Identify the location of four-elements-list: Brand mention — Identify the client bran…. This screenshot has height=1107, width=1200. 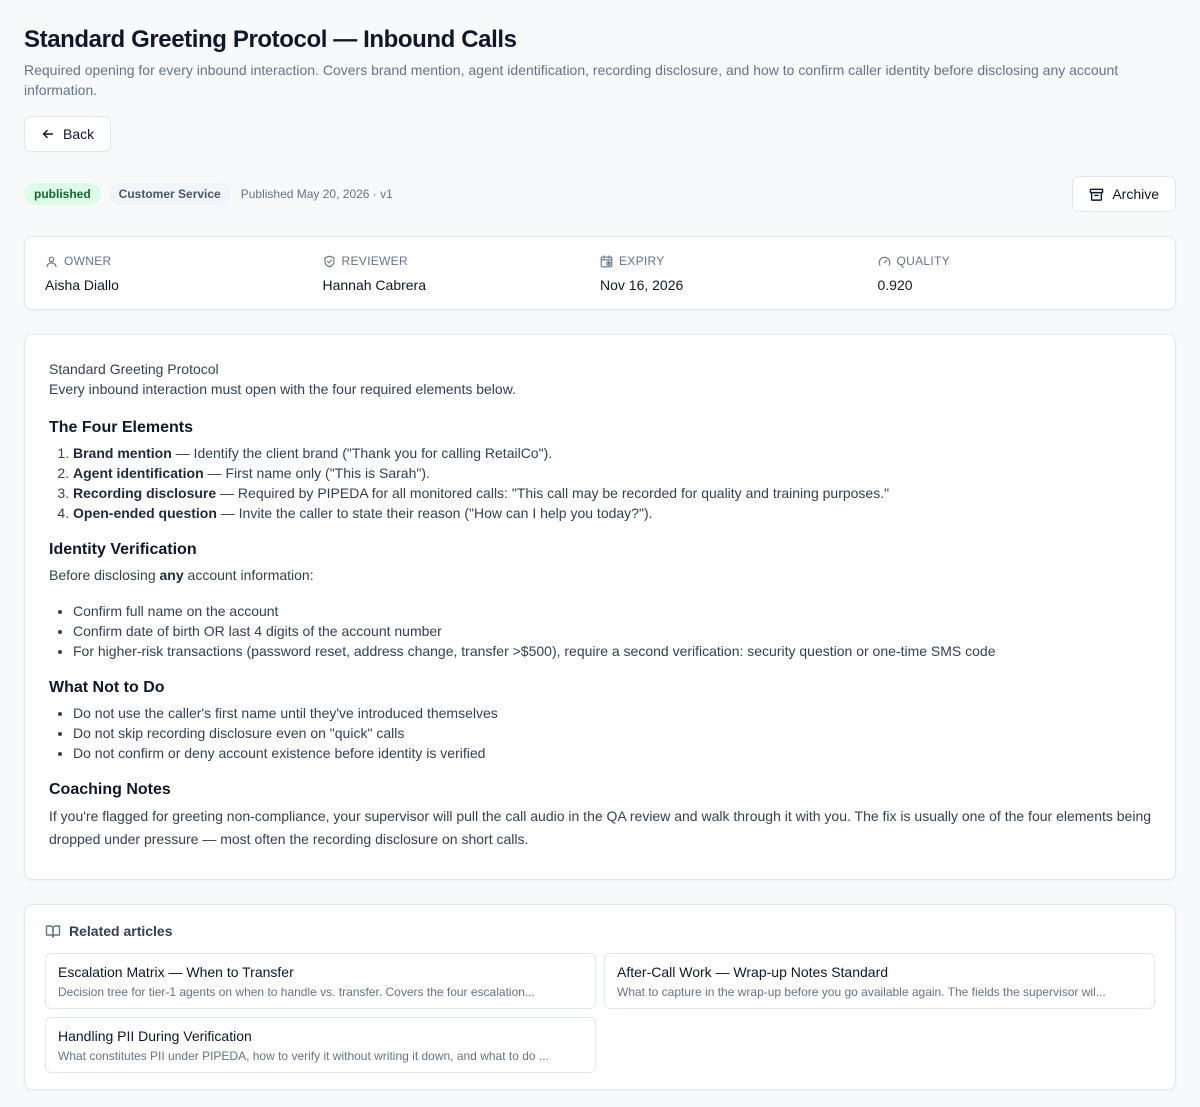
(600, 483).